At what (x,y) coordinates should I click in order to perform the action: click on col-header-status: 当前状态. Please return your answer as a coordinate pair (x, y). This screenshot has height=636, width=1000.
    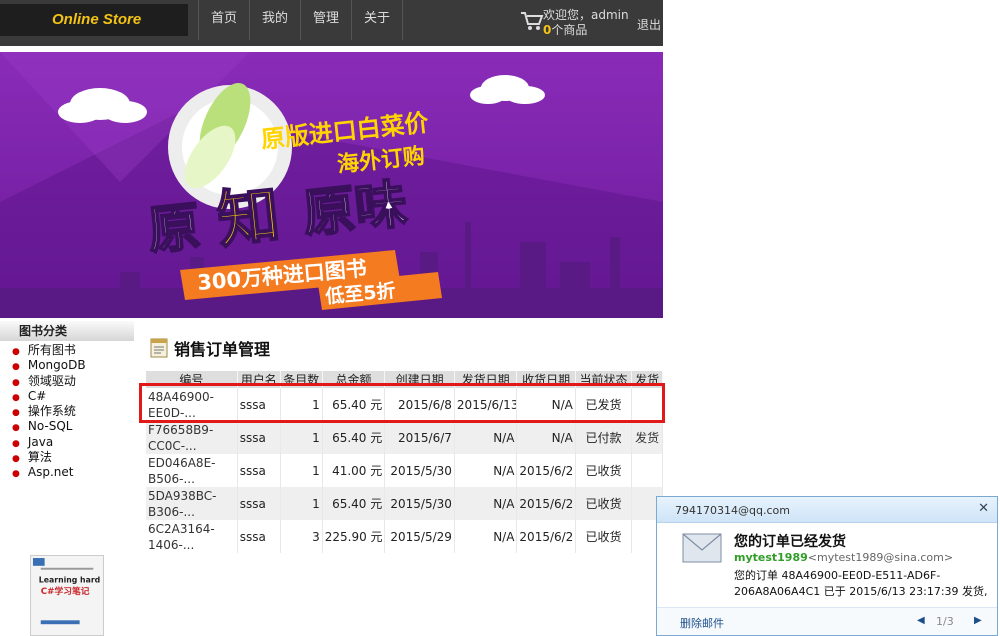
    Looking at the image, I should click on (604, 379).